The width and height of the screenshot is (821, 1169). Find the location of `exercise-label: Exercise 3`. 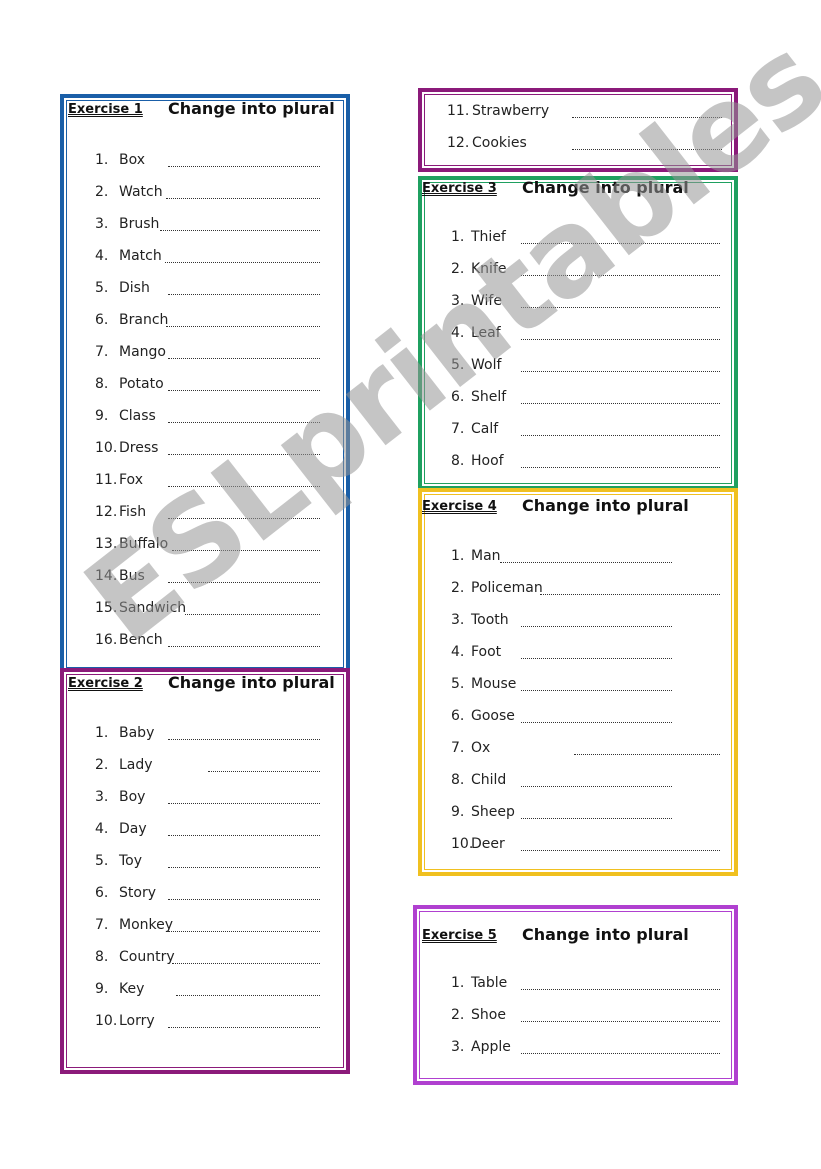

exercise-label: Exercise 3 is located at coordinates (459, 188).